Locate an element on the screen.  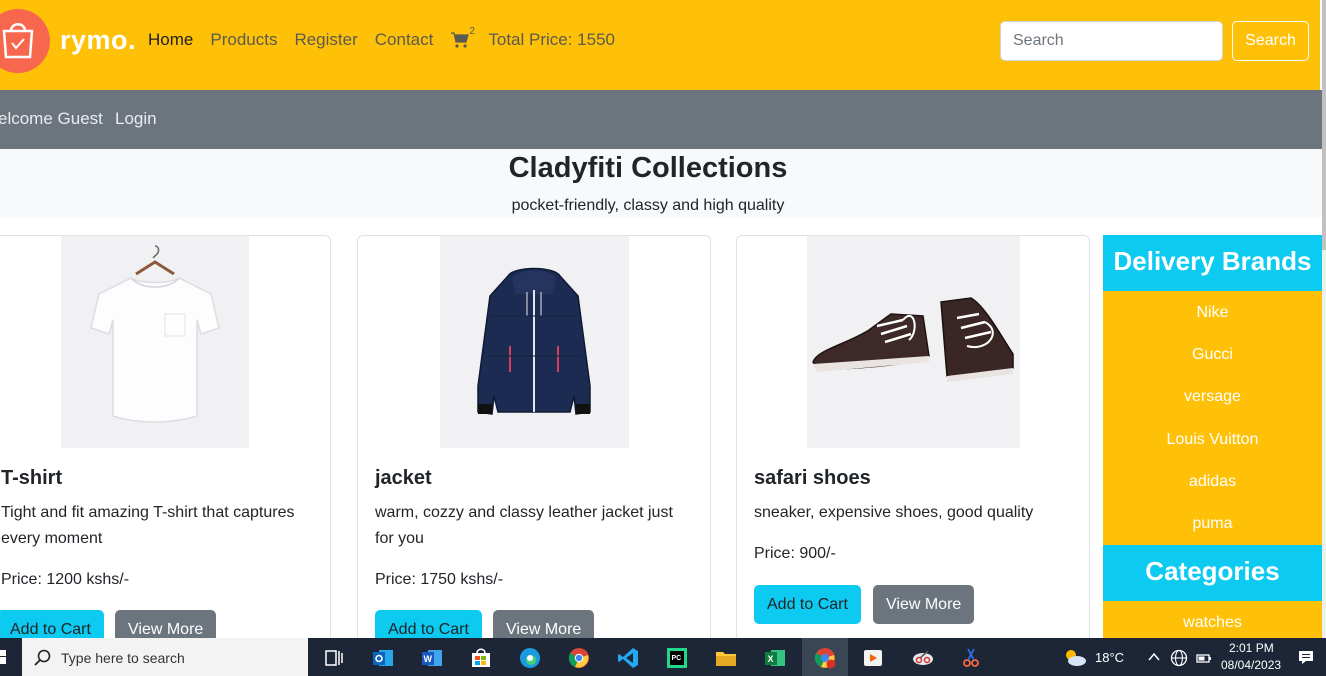
weather-temperature: 18°C is located at coordinates (1109, 657).